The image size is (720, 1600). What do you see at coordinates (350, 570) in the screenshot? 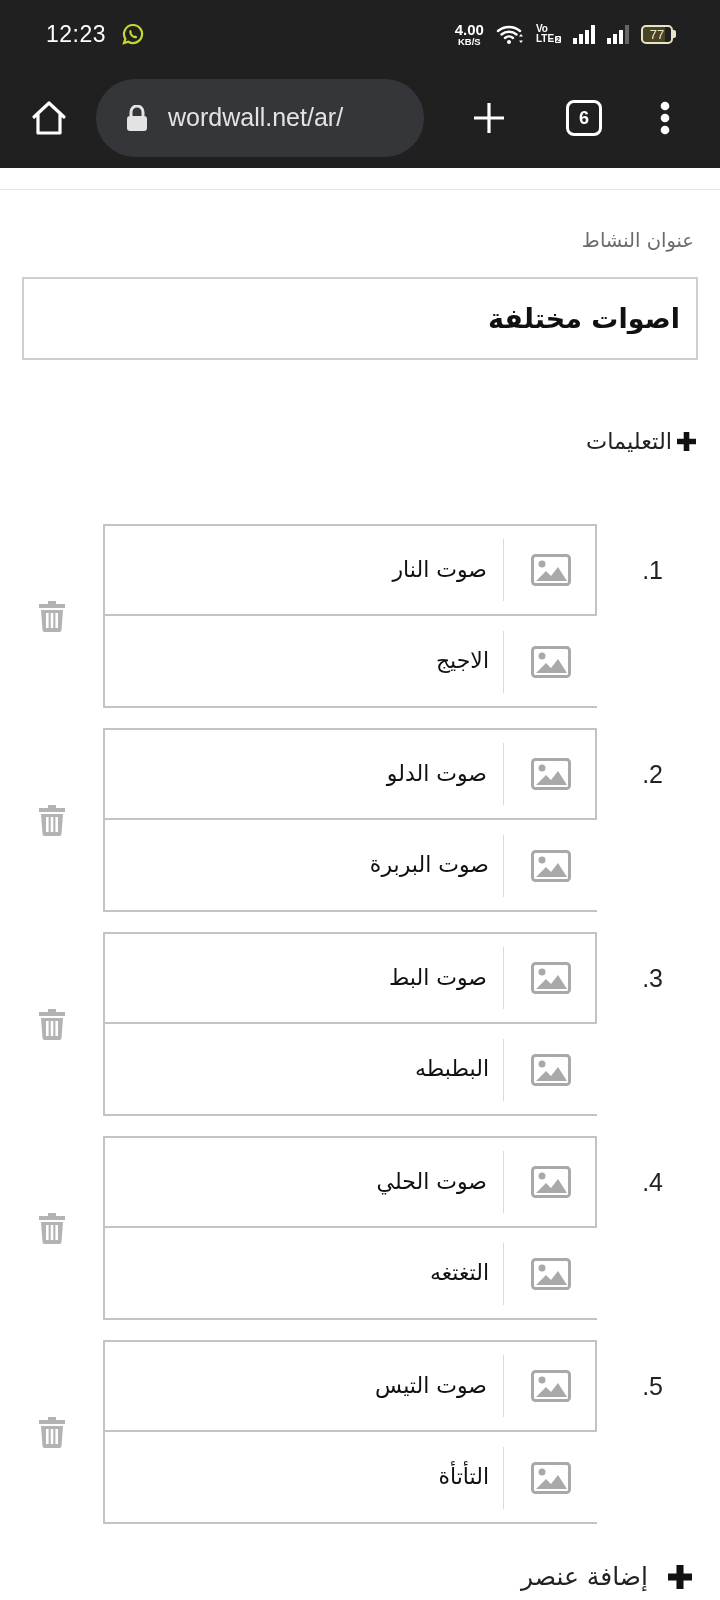
I see `prompt-field: صوت النار` at bounding box center [350, 570].